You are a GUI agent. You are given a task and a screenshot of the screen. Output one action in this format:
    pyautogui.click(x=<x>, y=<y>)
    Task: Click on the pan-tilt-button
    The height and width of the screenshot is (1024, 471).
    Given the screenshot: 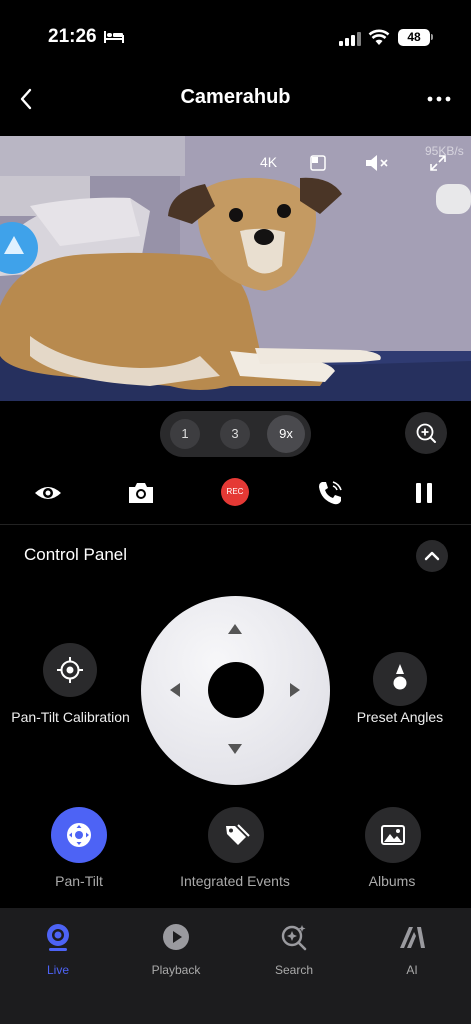 What is the action you would take?
    pyautogui.click(x=79, y=835)
    